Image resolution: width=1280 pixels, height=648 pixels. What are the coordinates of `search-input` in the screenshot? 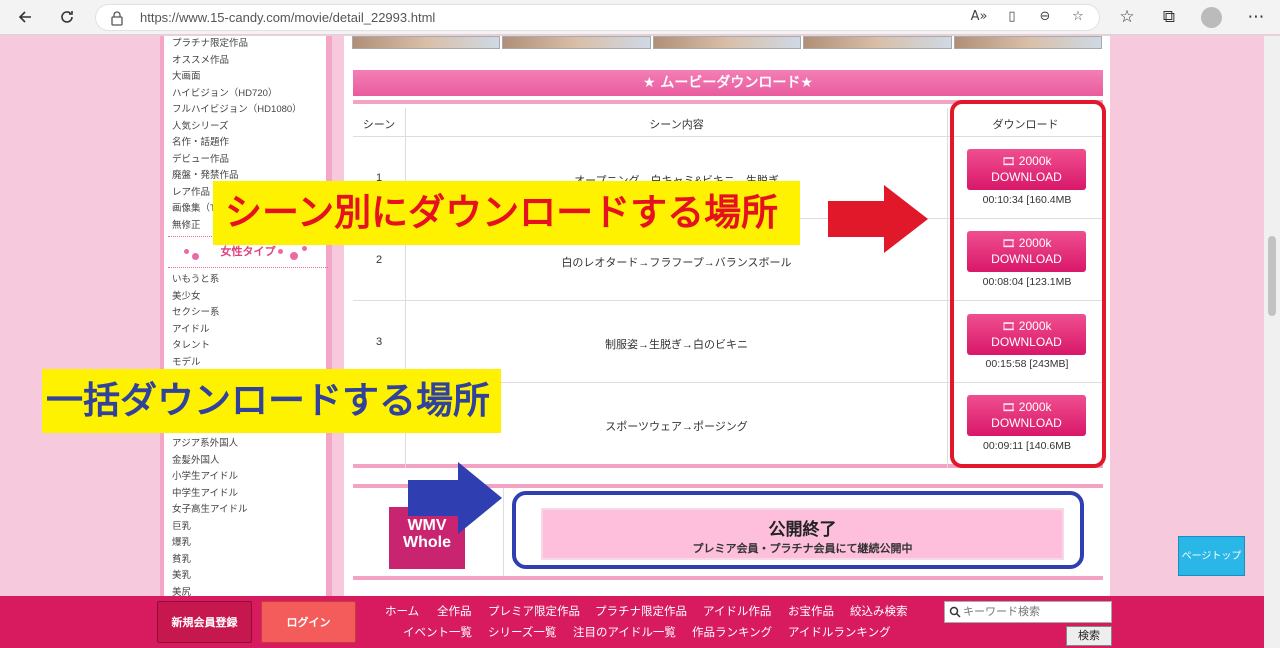 It's located at (1036, 612).